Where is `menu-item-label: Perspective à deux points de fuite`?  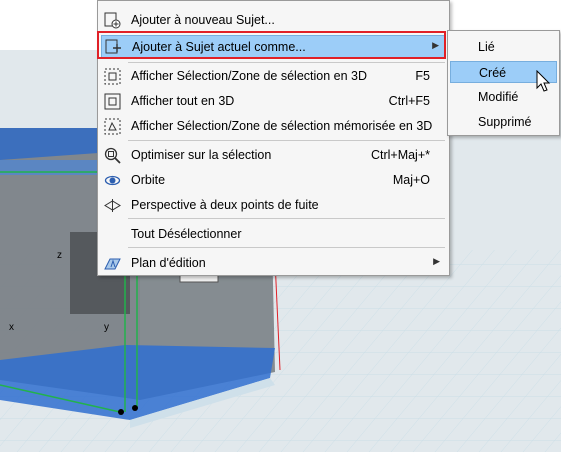 menu-item-label: Perspective à deux points de fuite is located at coordinates (225, 205).